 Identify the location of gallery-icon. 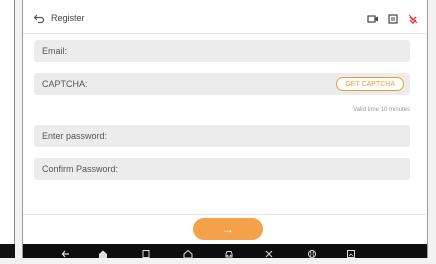
(351, 252).